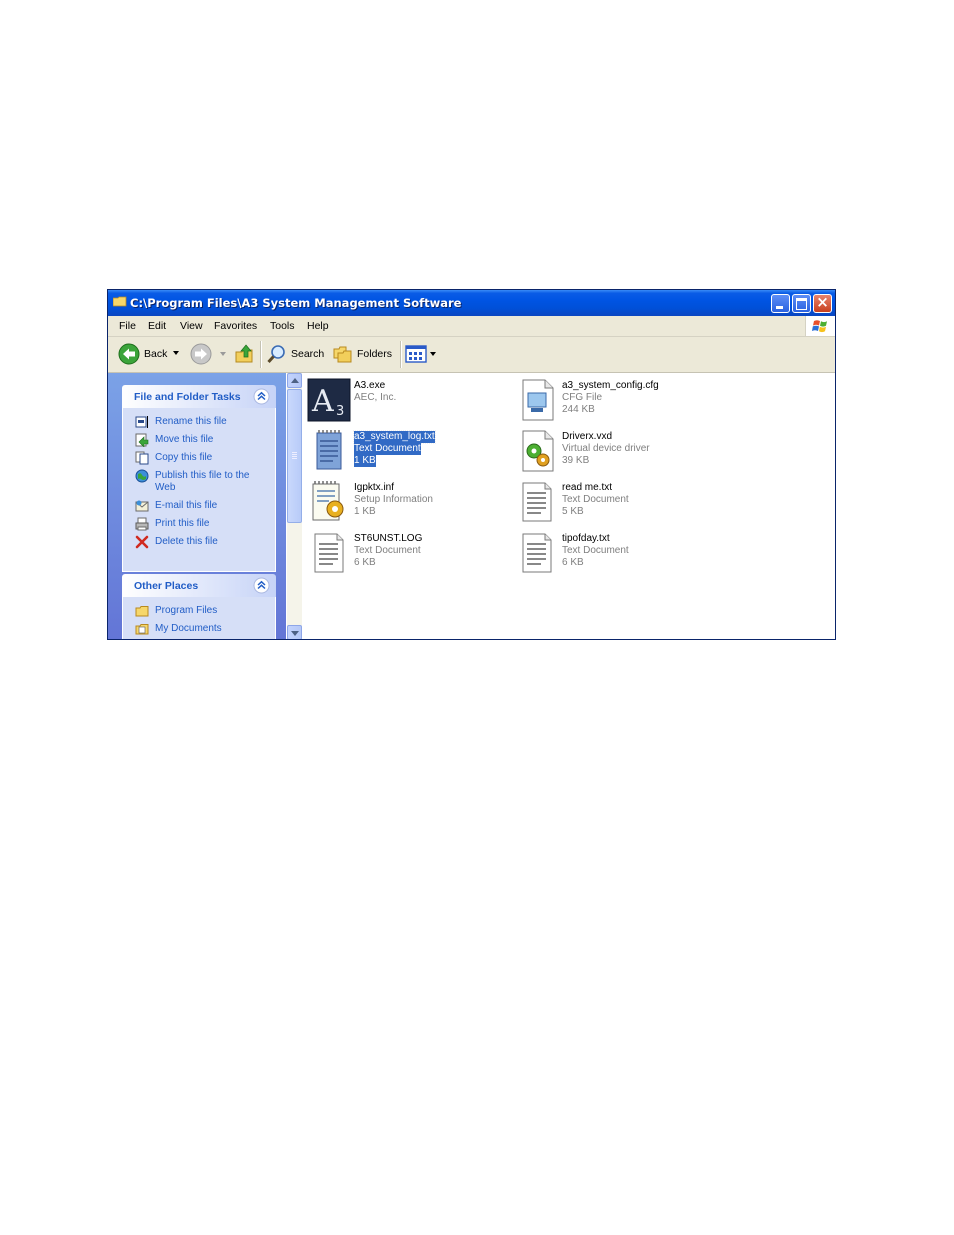 The height and width of the screenshot is (1235, 954). I want to click on file-folder-tasks-header: File and Folder Tasks, so click(199, 396).